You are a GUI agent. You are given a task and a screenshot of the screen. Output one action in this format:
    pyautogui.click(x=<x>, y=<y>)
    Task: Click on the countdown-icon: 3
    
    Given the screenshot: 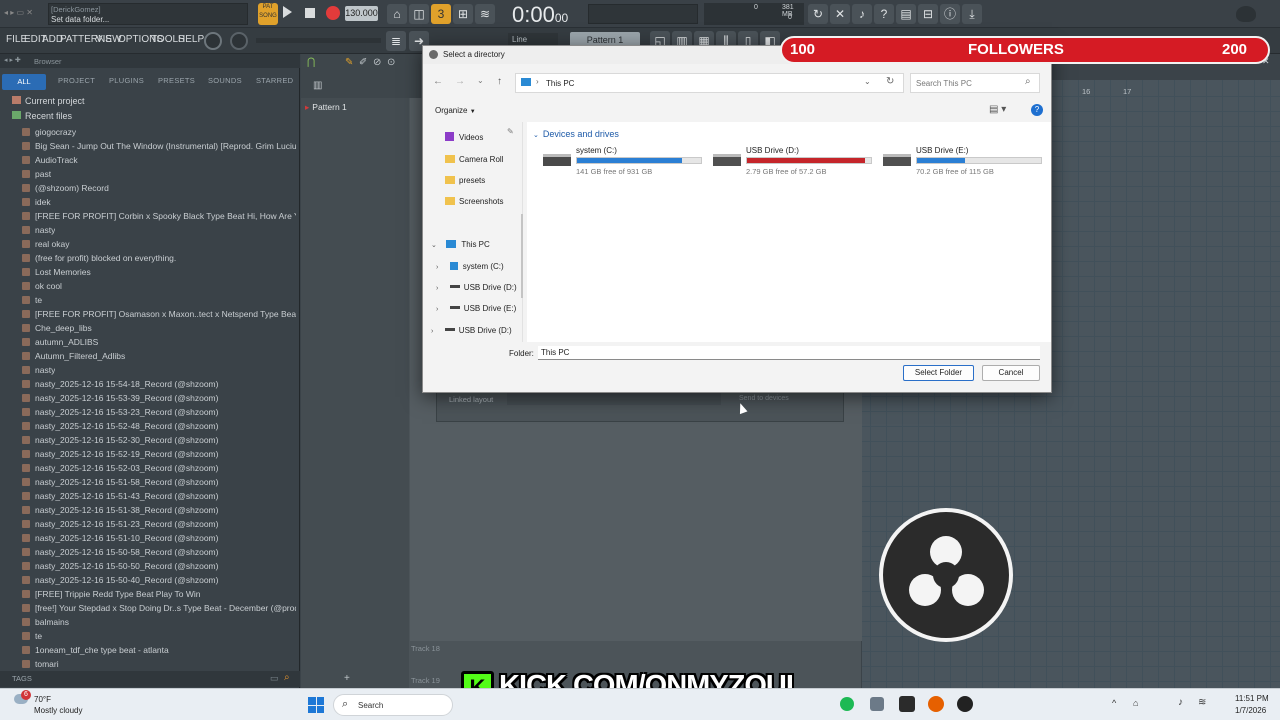 What is the action you would take?
    pyautogui.click(x=441, y=14)
    